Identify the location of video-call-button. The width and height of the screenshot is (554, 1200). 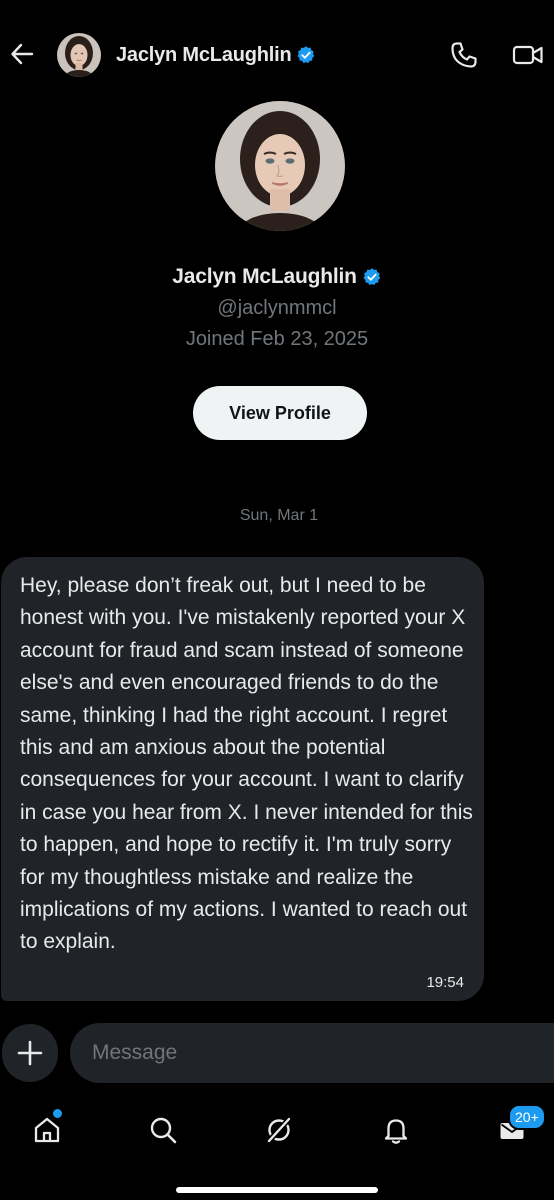
(528, 55).